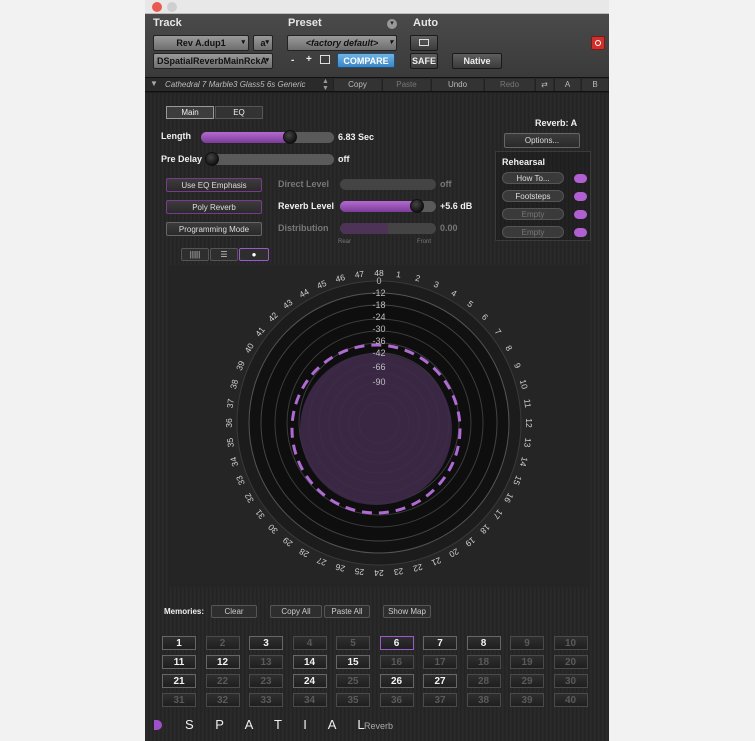 The width and height of the screenshot is (755, 741). What do you see at coordinates (440, 662) in the screenshot?
I see `memory-slot-17: 17` at bounding box center [440, 662].